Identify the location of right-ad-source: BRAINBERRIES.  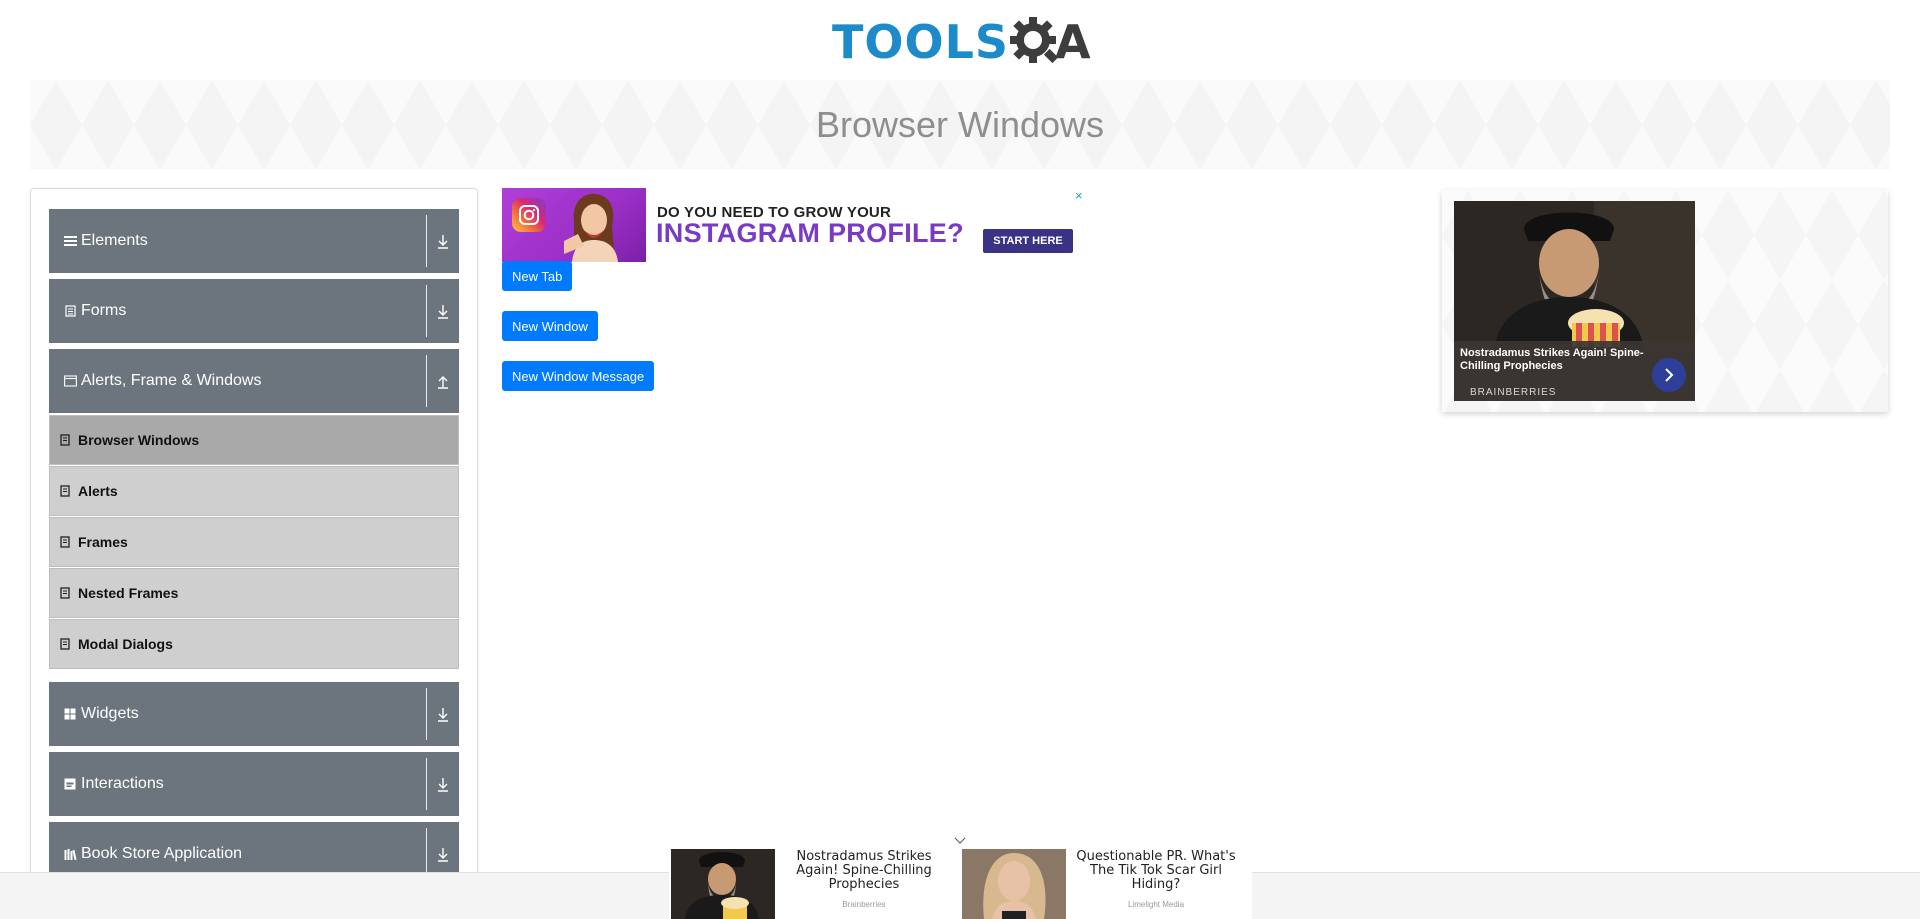
(1513, 392).